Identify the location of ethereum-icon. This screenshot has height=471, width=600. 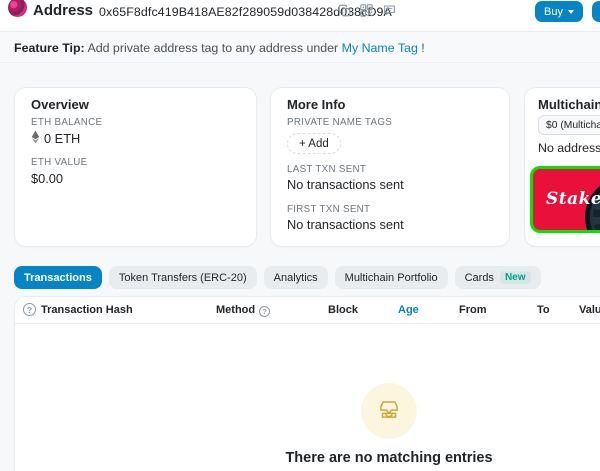
(35, 138).